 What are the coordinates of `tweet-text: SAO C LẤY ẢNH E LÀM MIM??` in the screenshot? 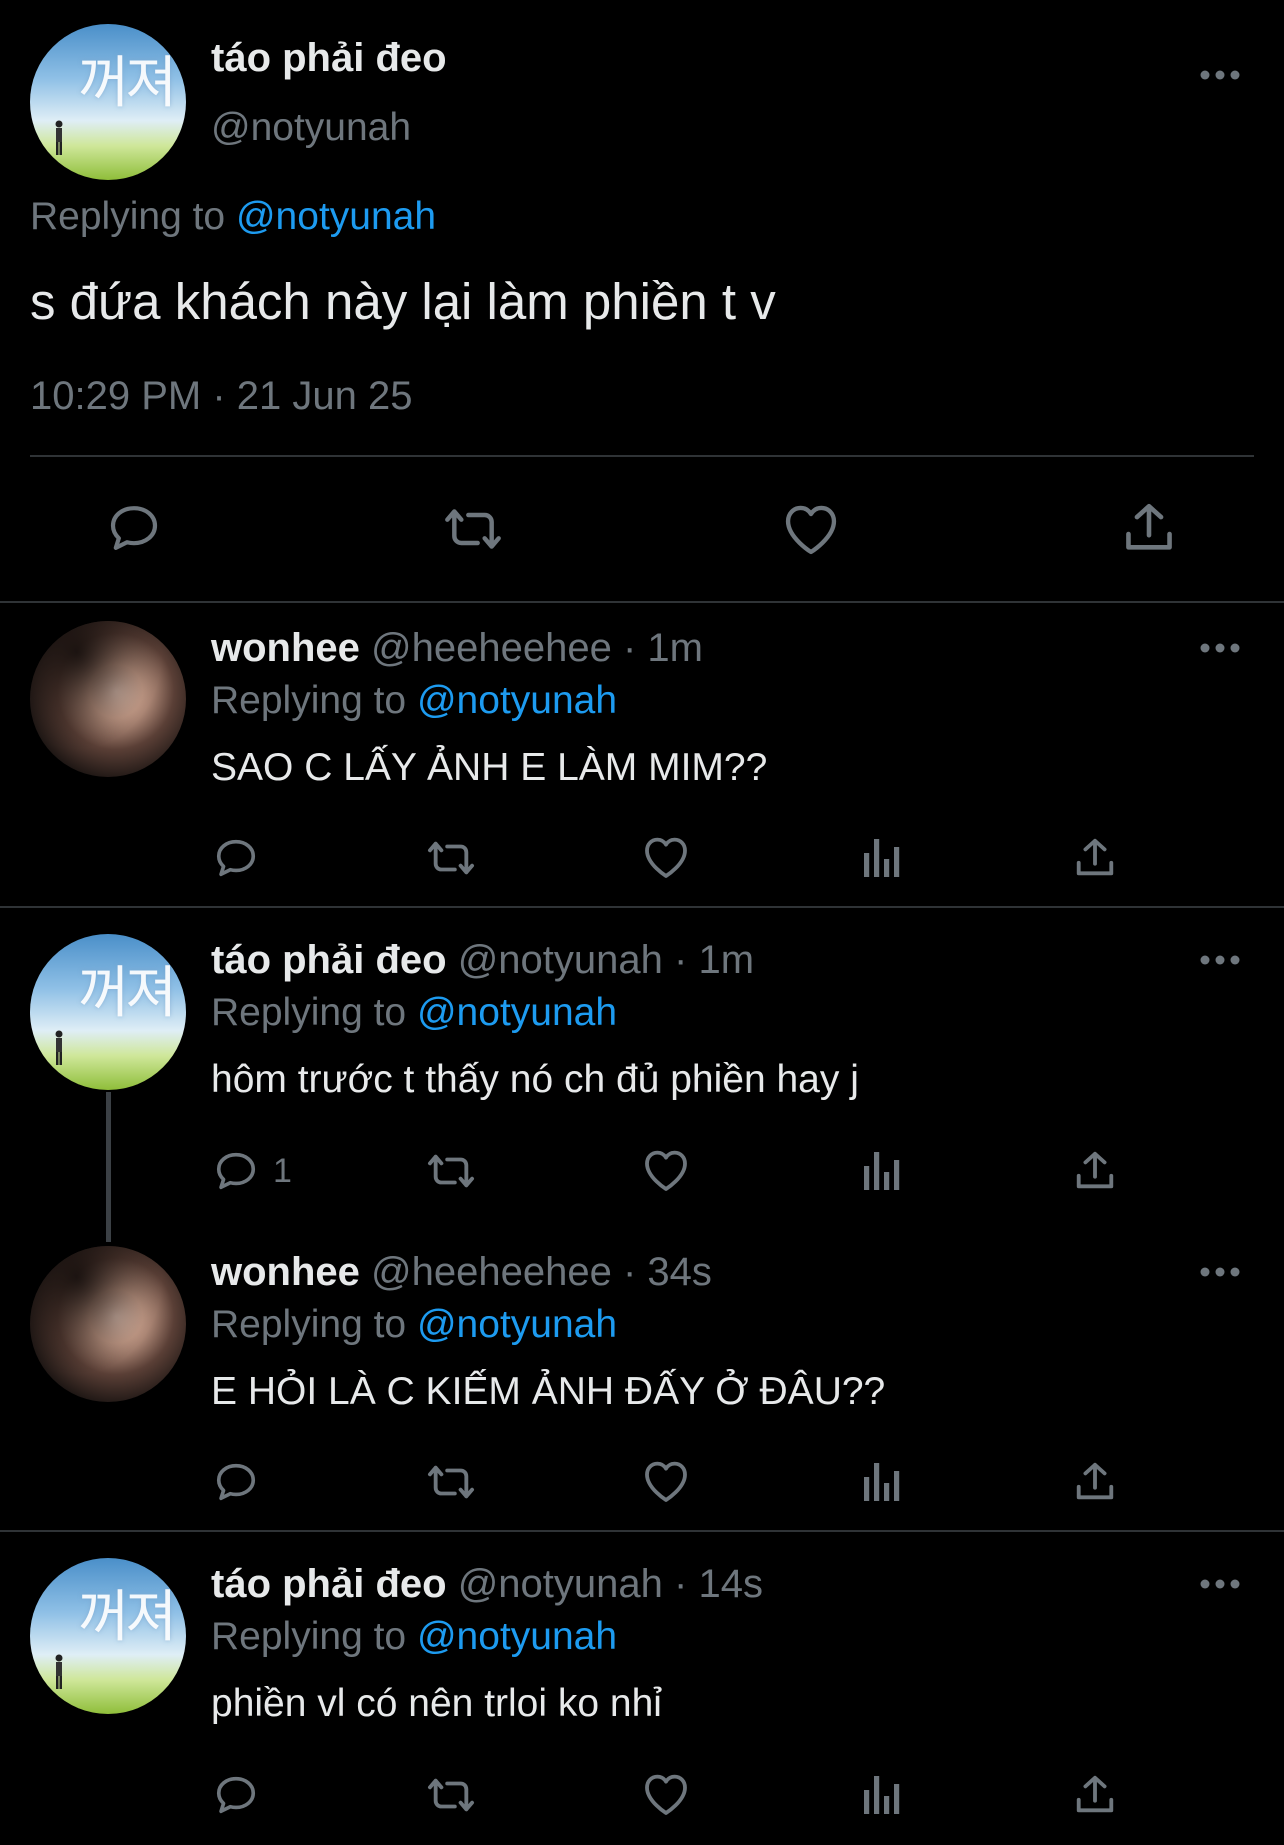 It's located at (489, 767).